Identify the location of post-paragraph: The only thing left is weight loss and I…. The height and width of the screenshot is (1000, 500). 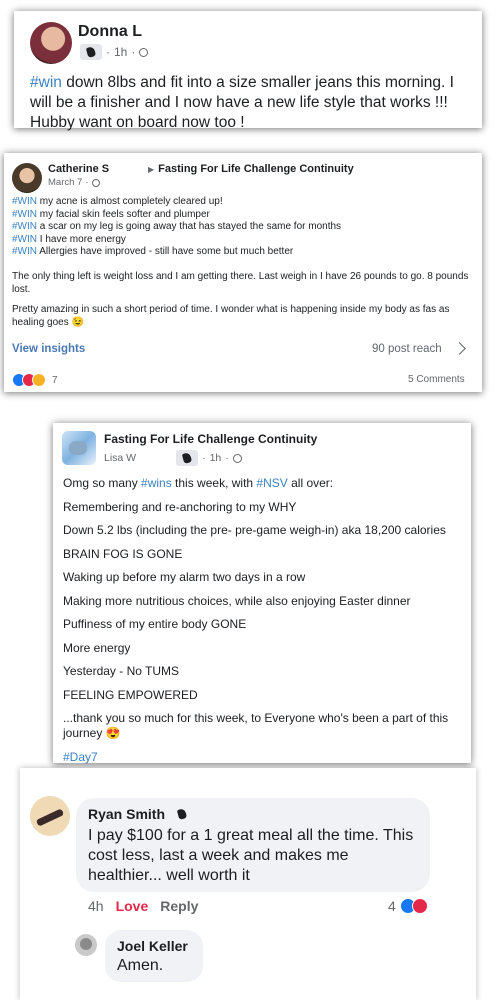
(240, 283).